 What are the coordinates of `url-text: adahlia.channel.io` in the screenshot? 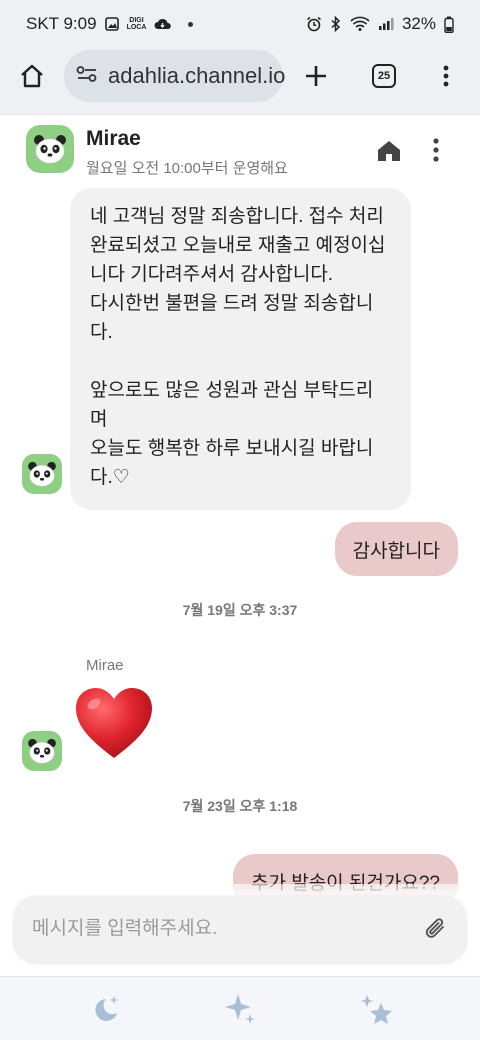 It's located at (196, 76).